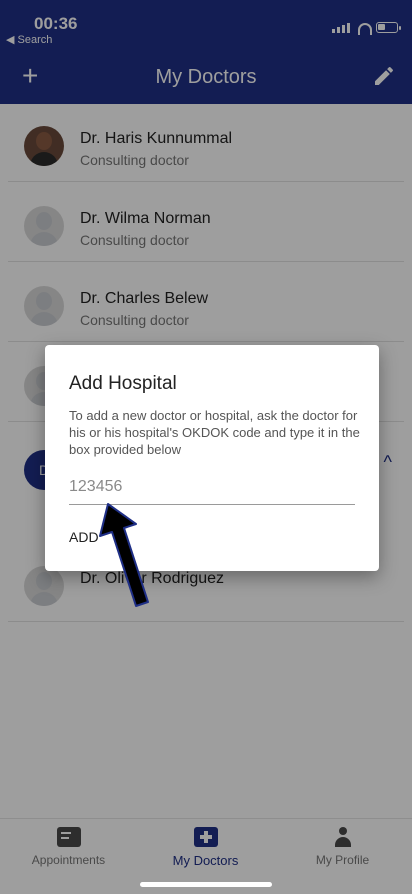 The image size is (412, 894). What do you see at coordinates (84, 537) in the screenshot?
I see `add-button: ADD` at bounding box center [84, 537].